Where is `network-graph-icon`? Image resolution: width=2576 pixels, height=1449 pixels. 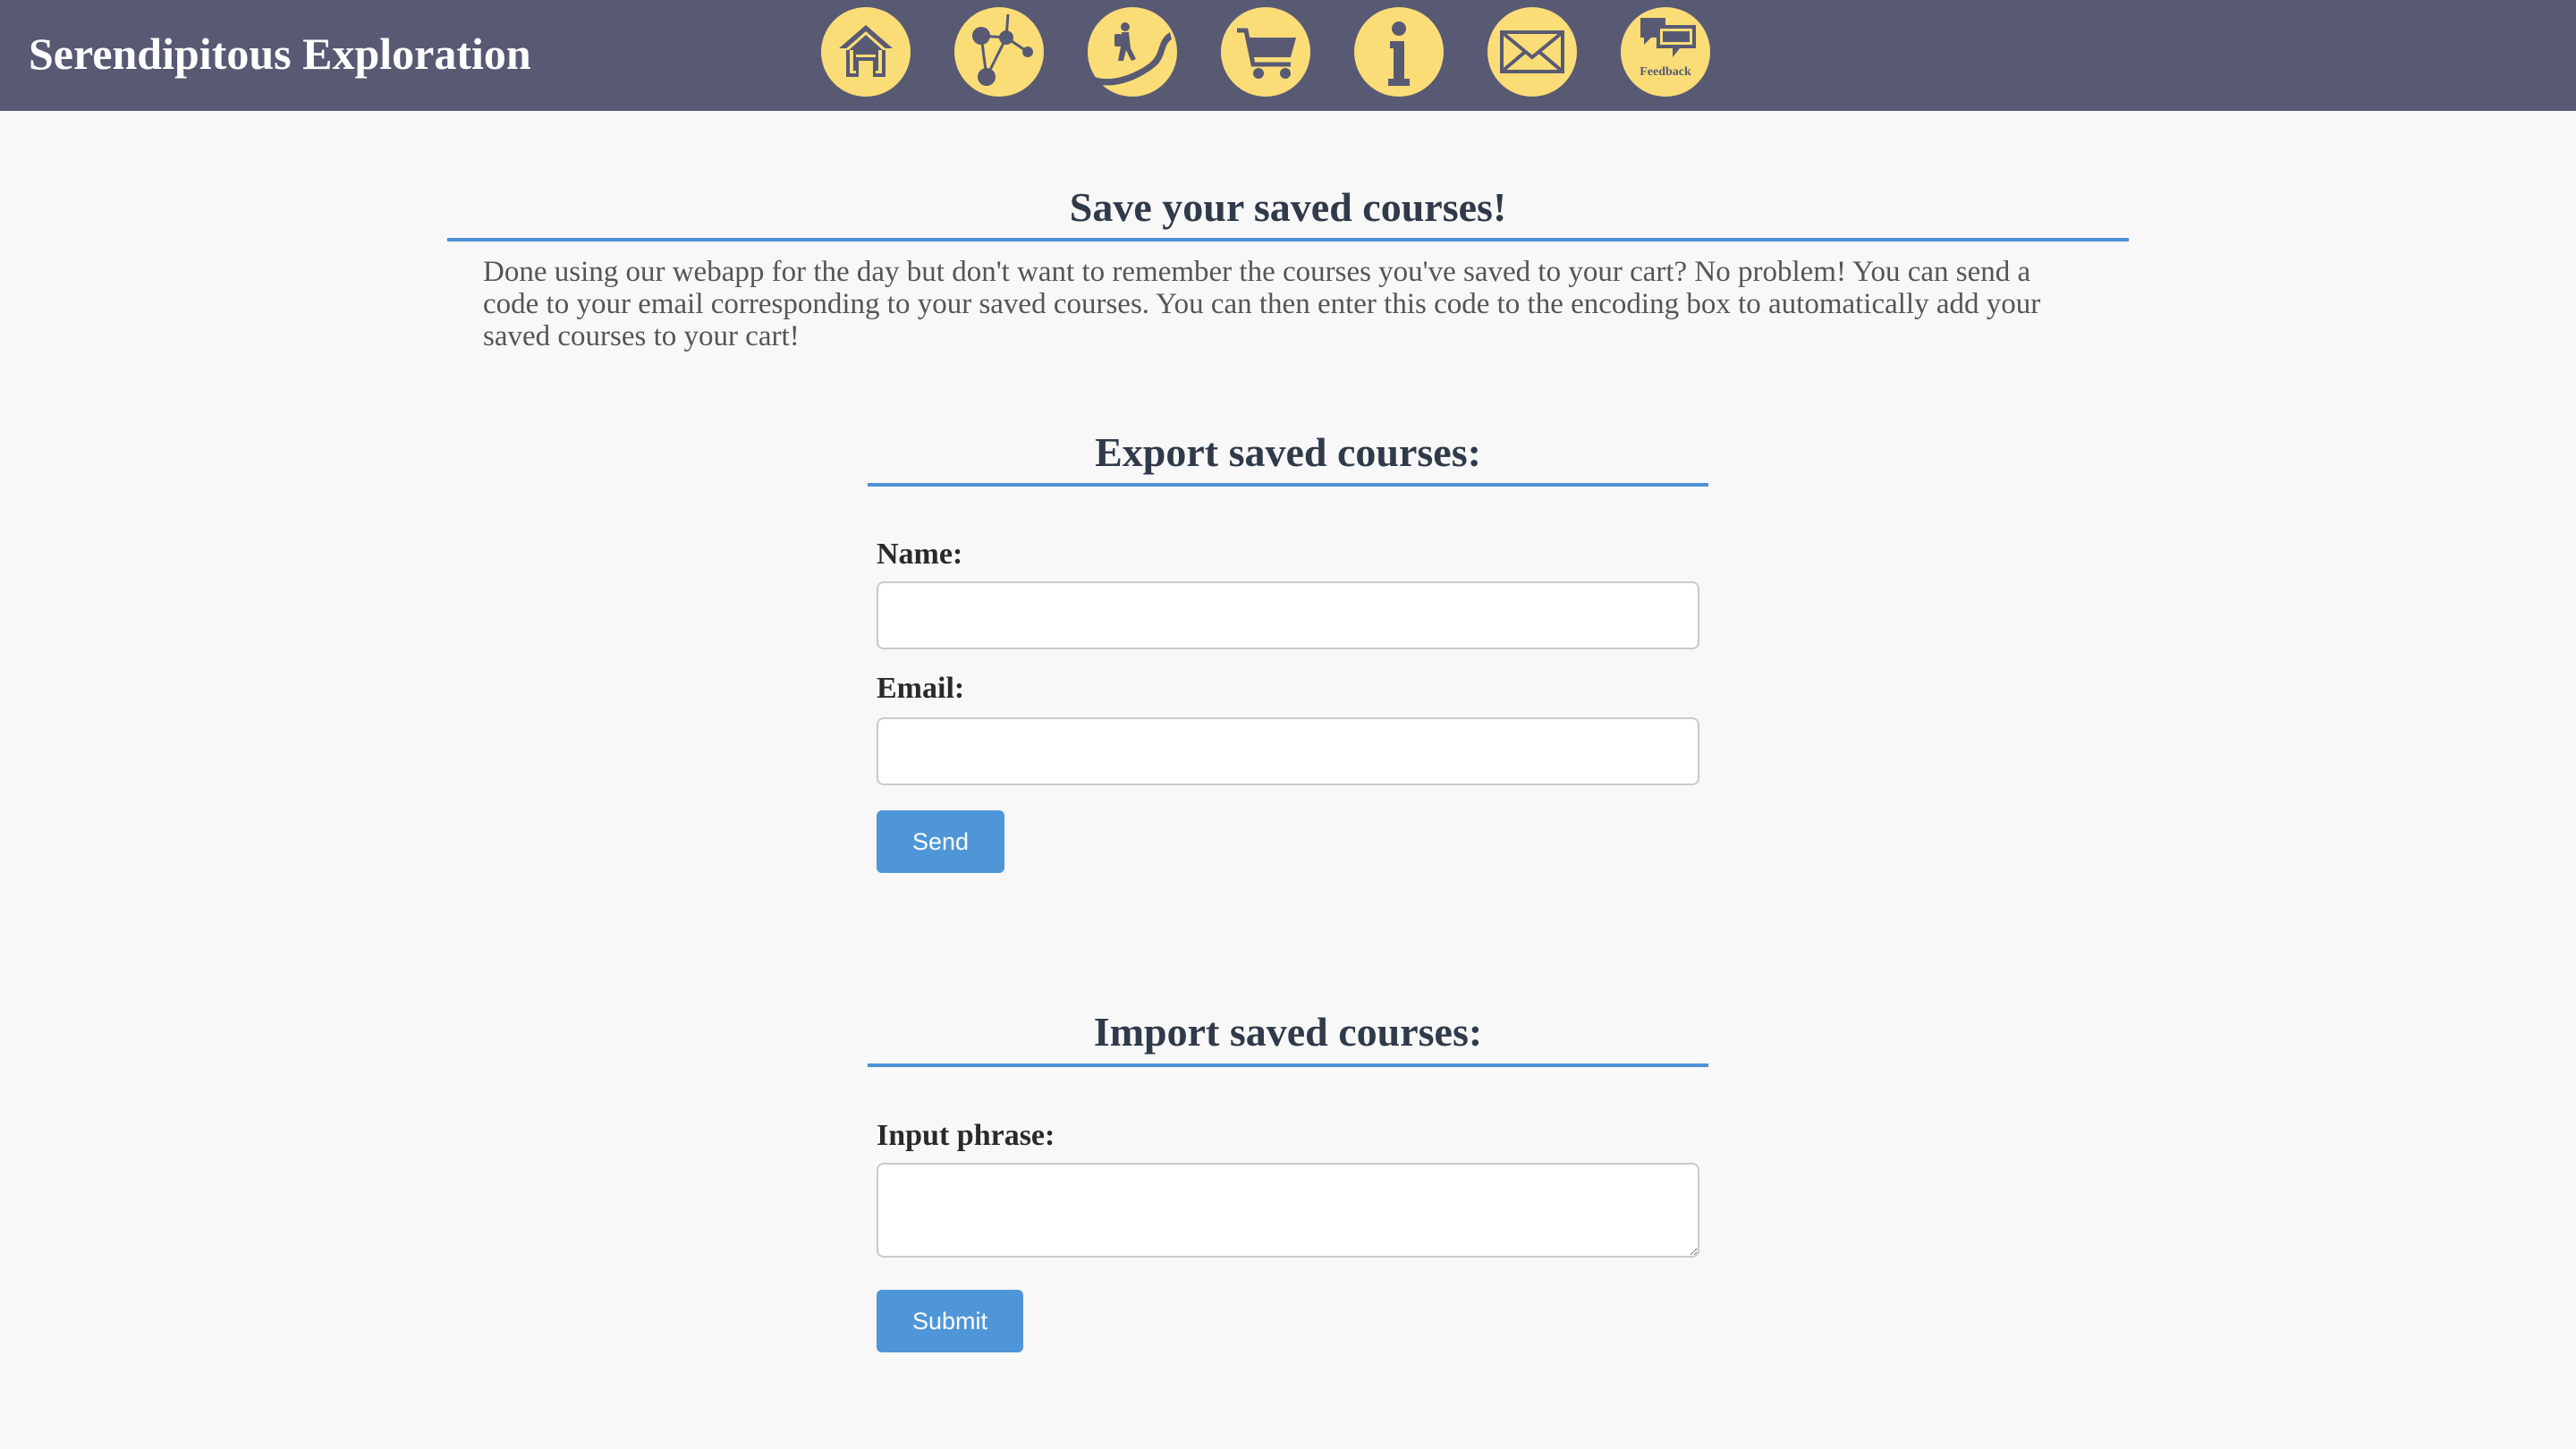 network-graph-icon is located at coordinates (1002, 49).